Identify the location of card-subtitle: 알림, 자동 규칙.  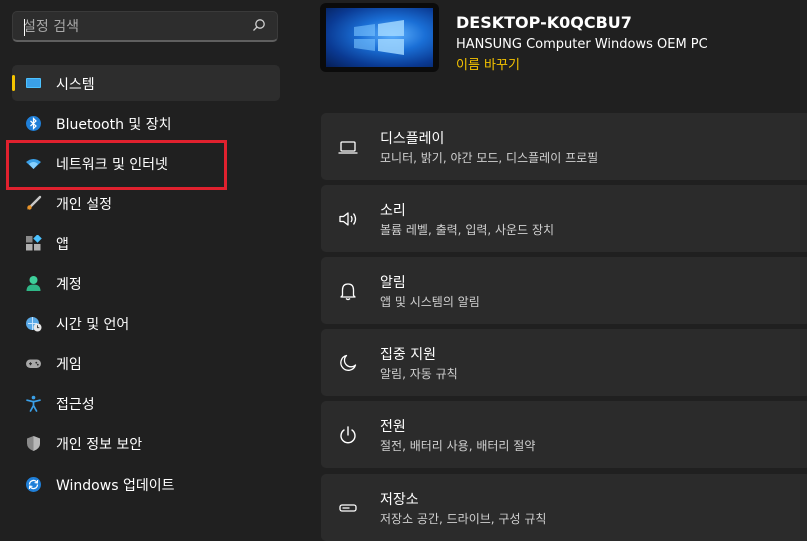
(419, 374).